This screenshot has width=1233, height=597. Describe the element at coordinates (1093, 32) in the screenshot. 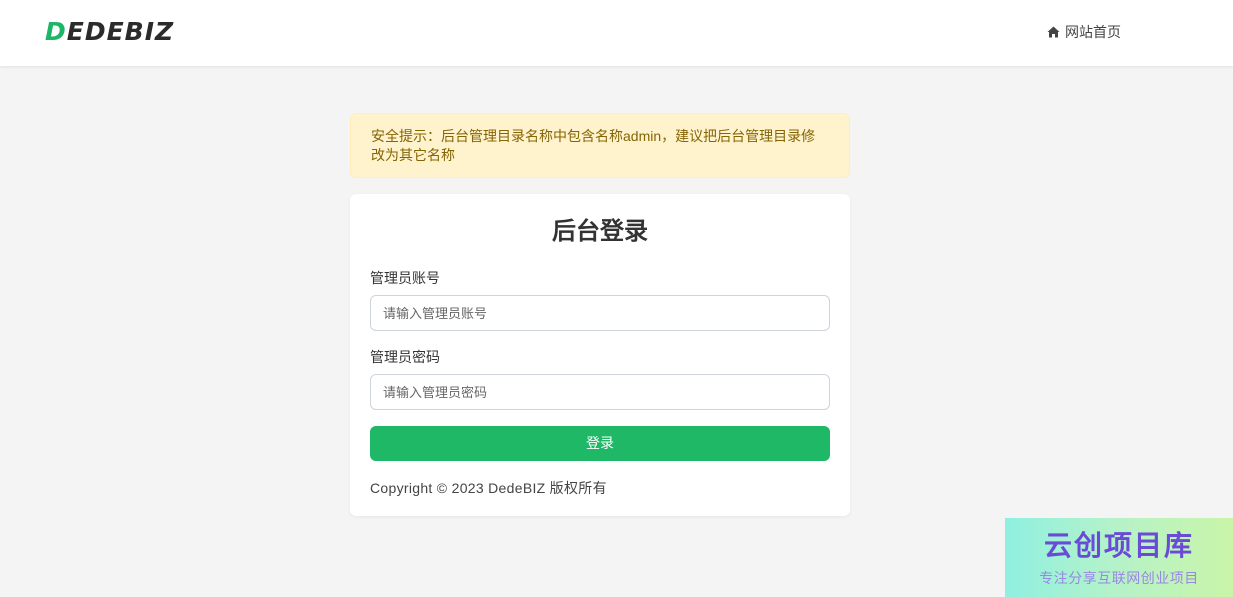

I see `home-link-label: 网站首页` at that location.